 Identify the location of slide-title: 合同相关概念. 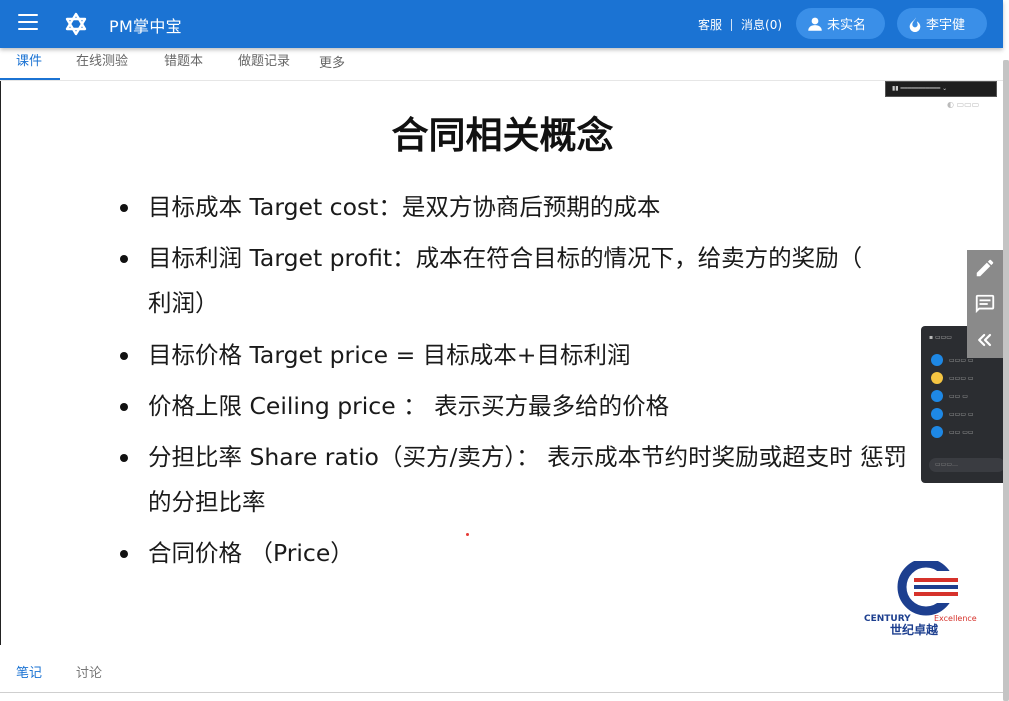
(502, 135).